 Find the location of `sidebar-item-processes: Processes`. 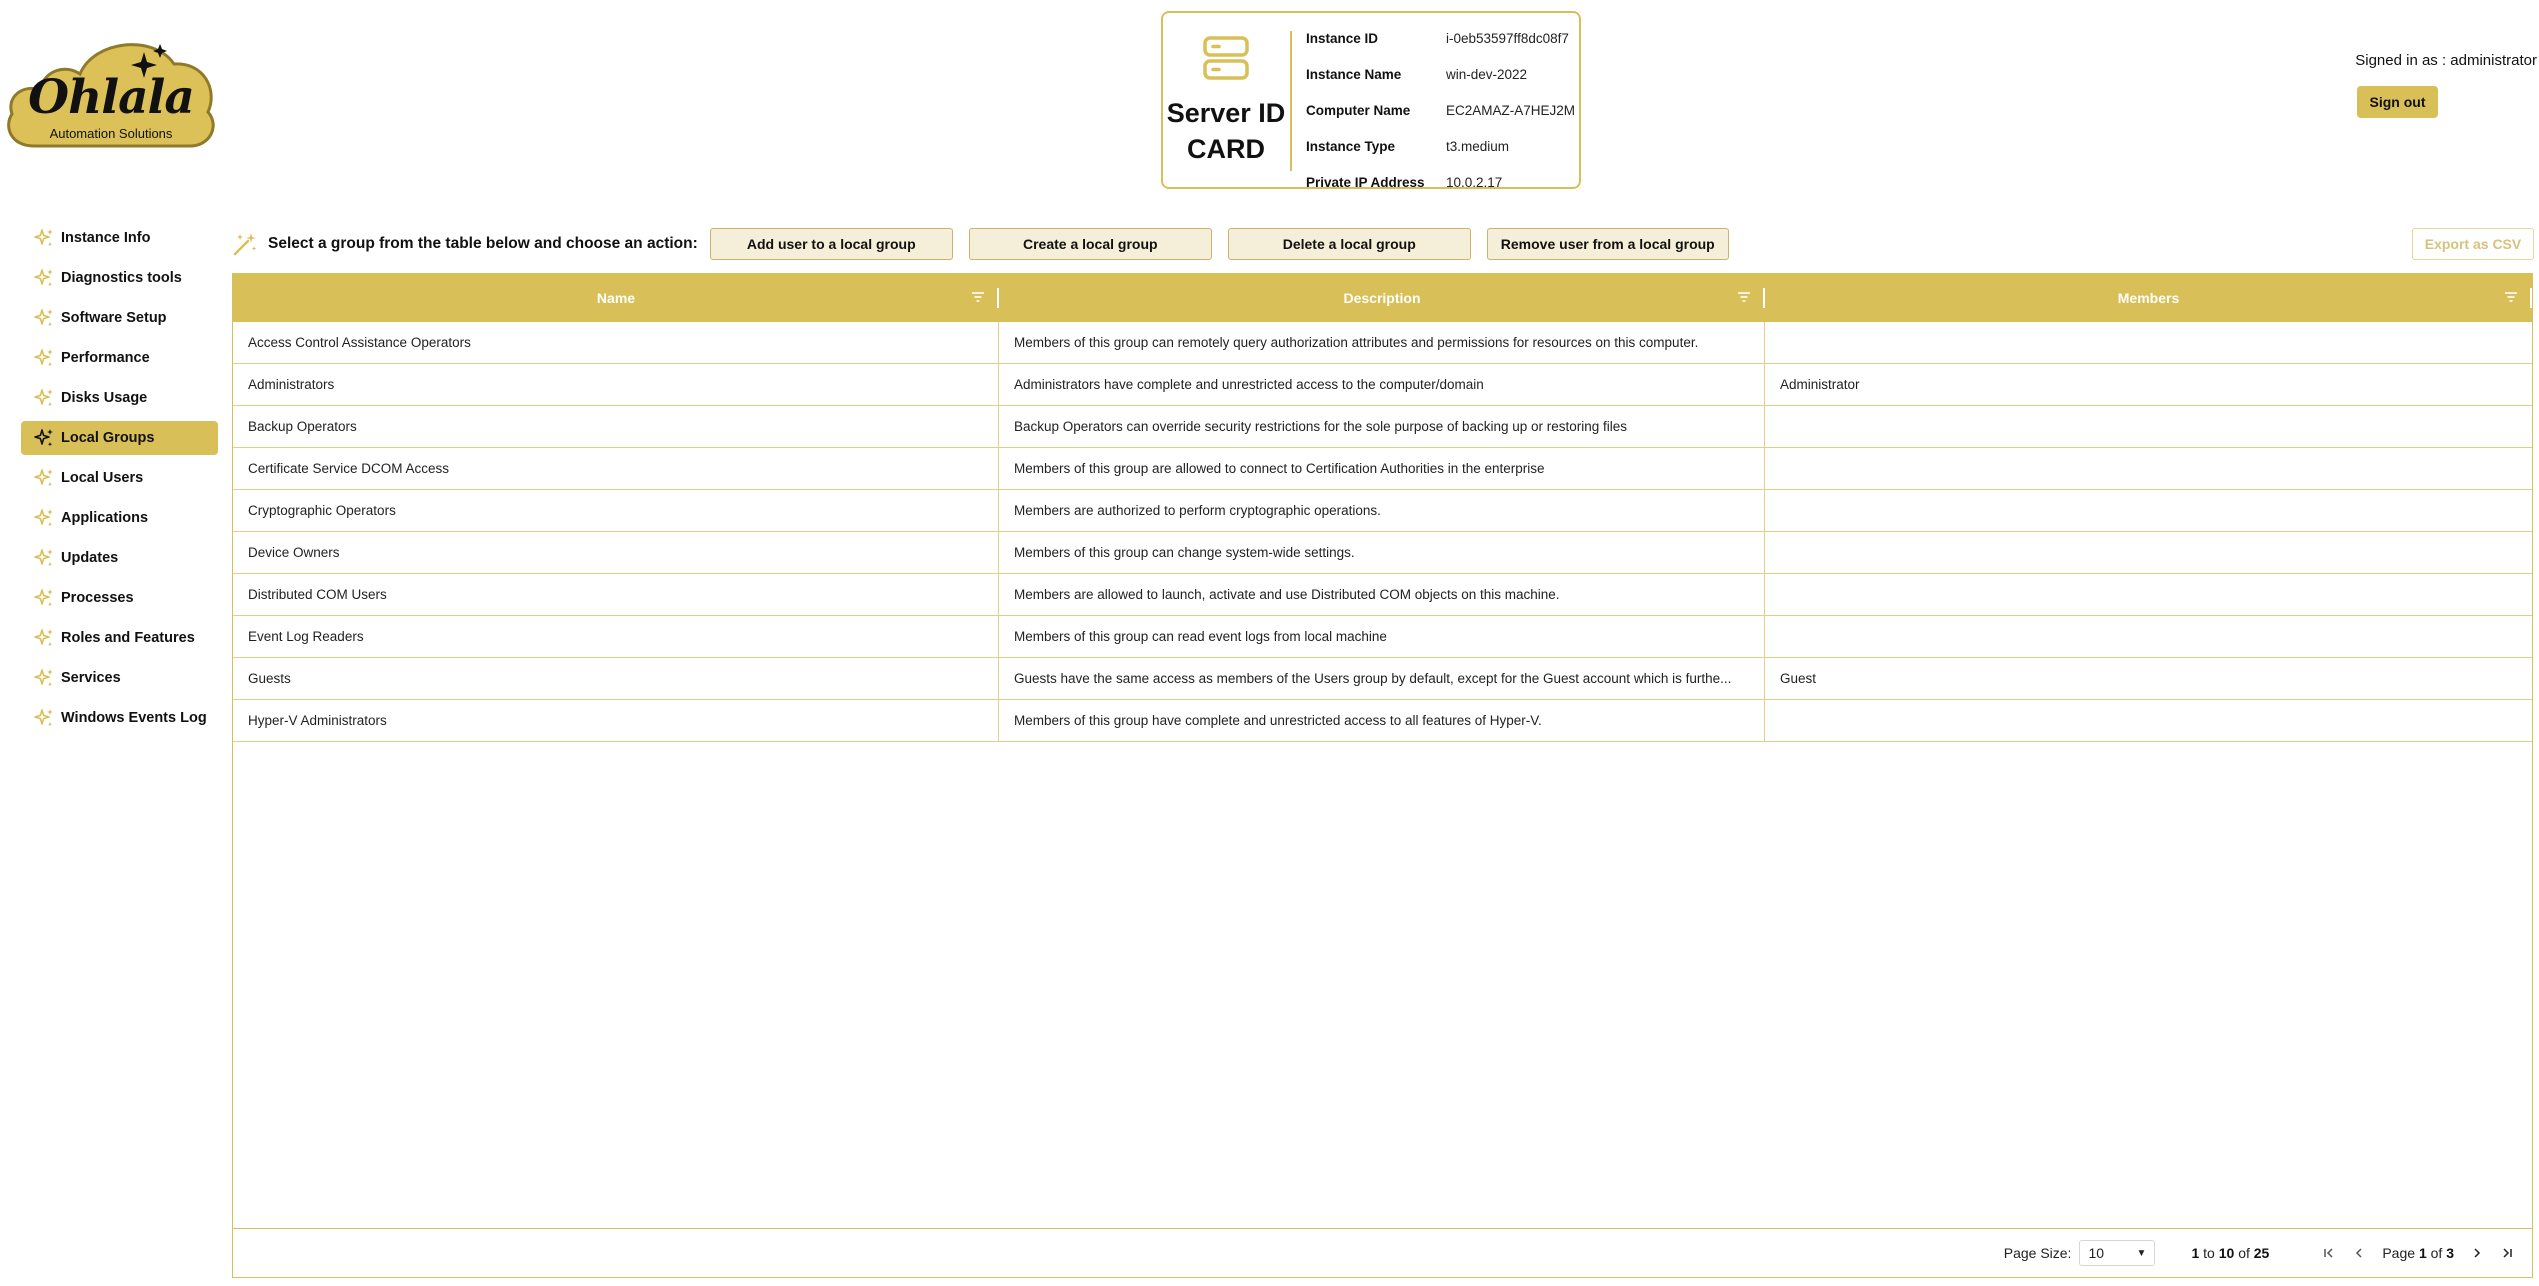

sidebar-item-processes: Processes is located at coordinates (119, 598).